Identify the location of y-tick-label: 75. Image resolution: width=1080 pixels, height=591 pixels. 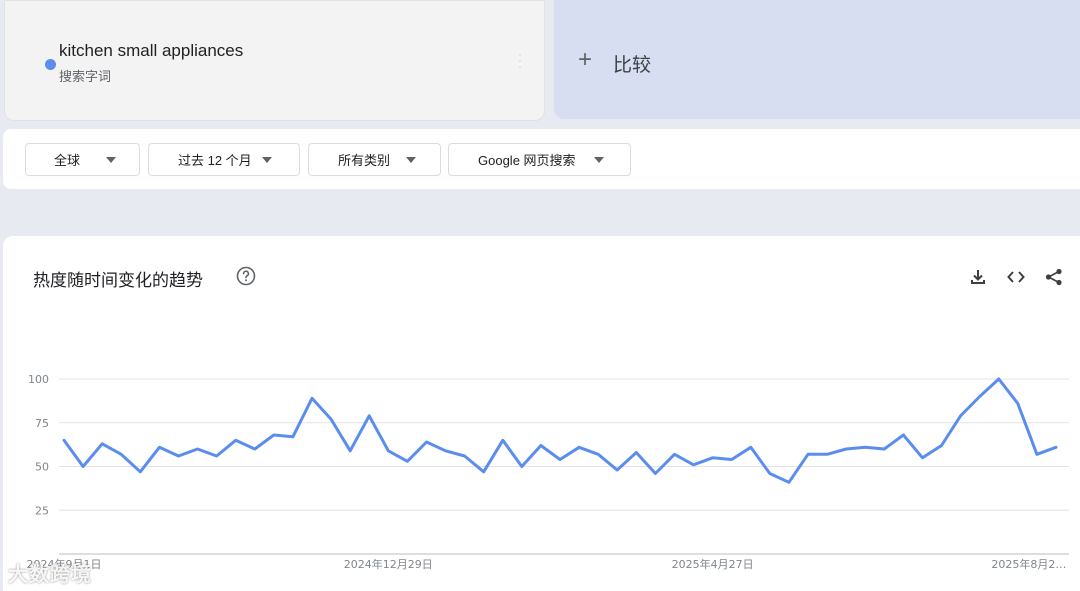
(42, 423).